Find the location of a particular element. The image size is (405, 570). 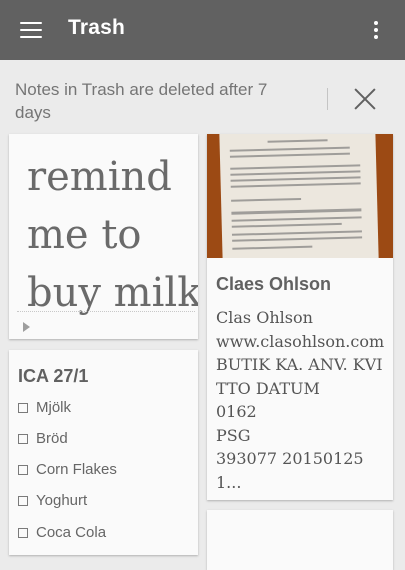

note-title: ICA 27/1 is located at coordinates (53, 376).